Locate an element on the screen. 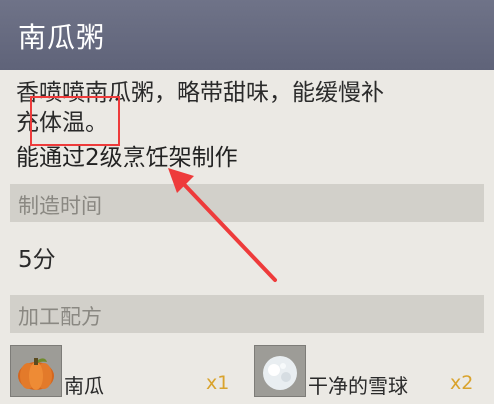 This screenshot has height=404, width=494. section-craft-time: 制造时间 is located at coordinates (247, 203).